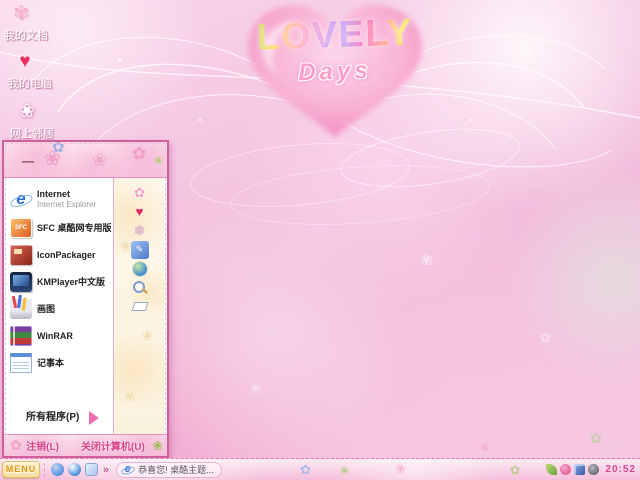  What do you see at coordinates (21, 308) in the screenshot?
I see `paint-icon` at bounding box center [21, 308].